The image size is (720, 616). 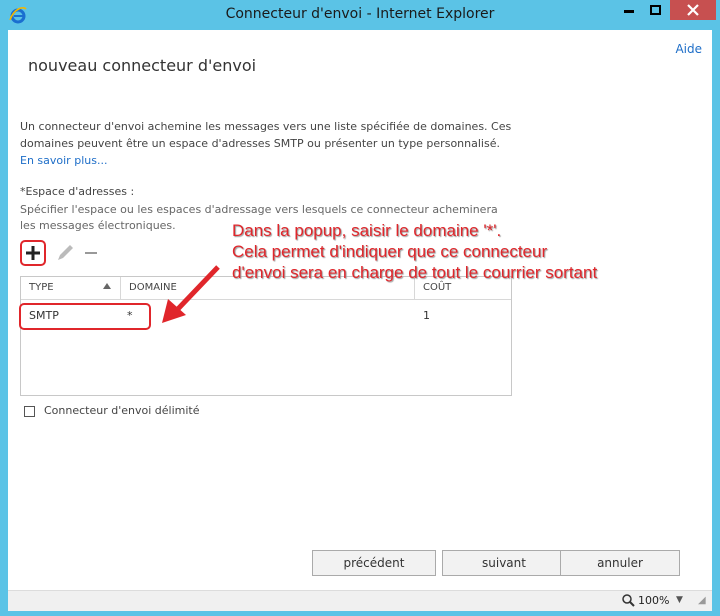 I want to click on address-space-label: *Espace d'adresses :, so click(x=77, y=191).